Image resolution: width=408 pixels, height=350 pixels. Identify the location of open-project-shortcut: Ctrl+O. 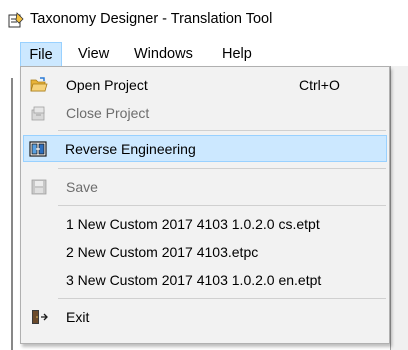
(319, 85).